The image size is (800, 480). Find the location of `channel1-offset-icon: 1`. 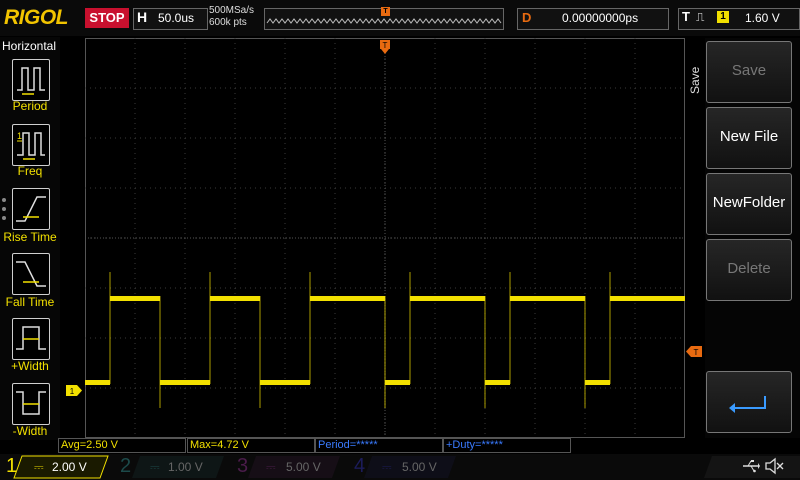

channel1-offset-icon: 1 is located at coordinates (74, 389).